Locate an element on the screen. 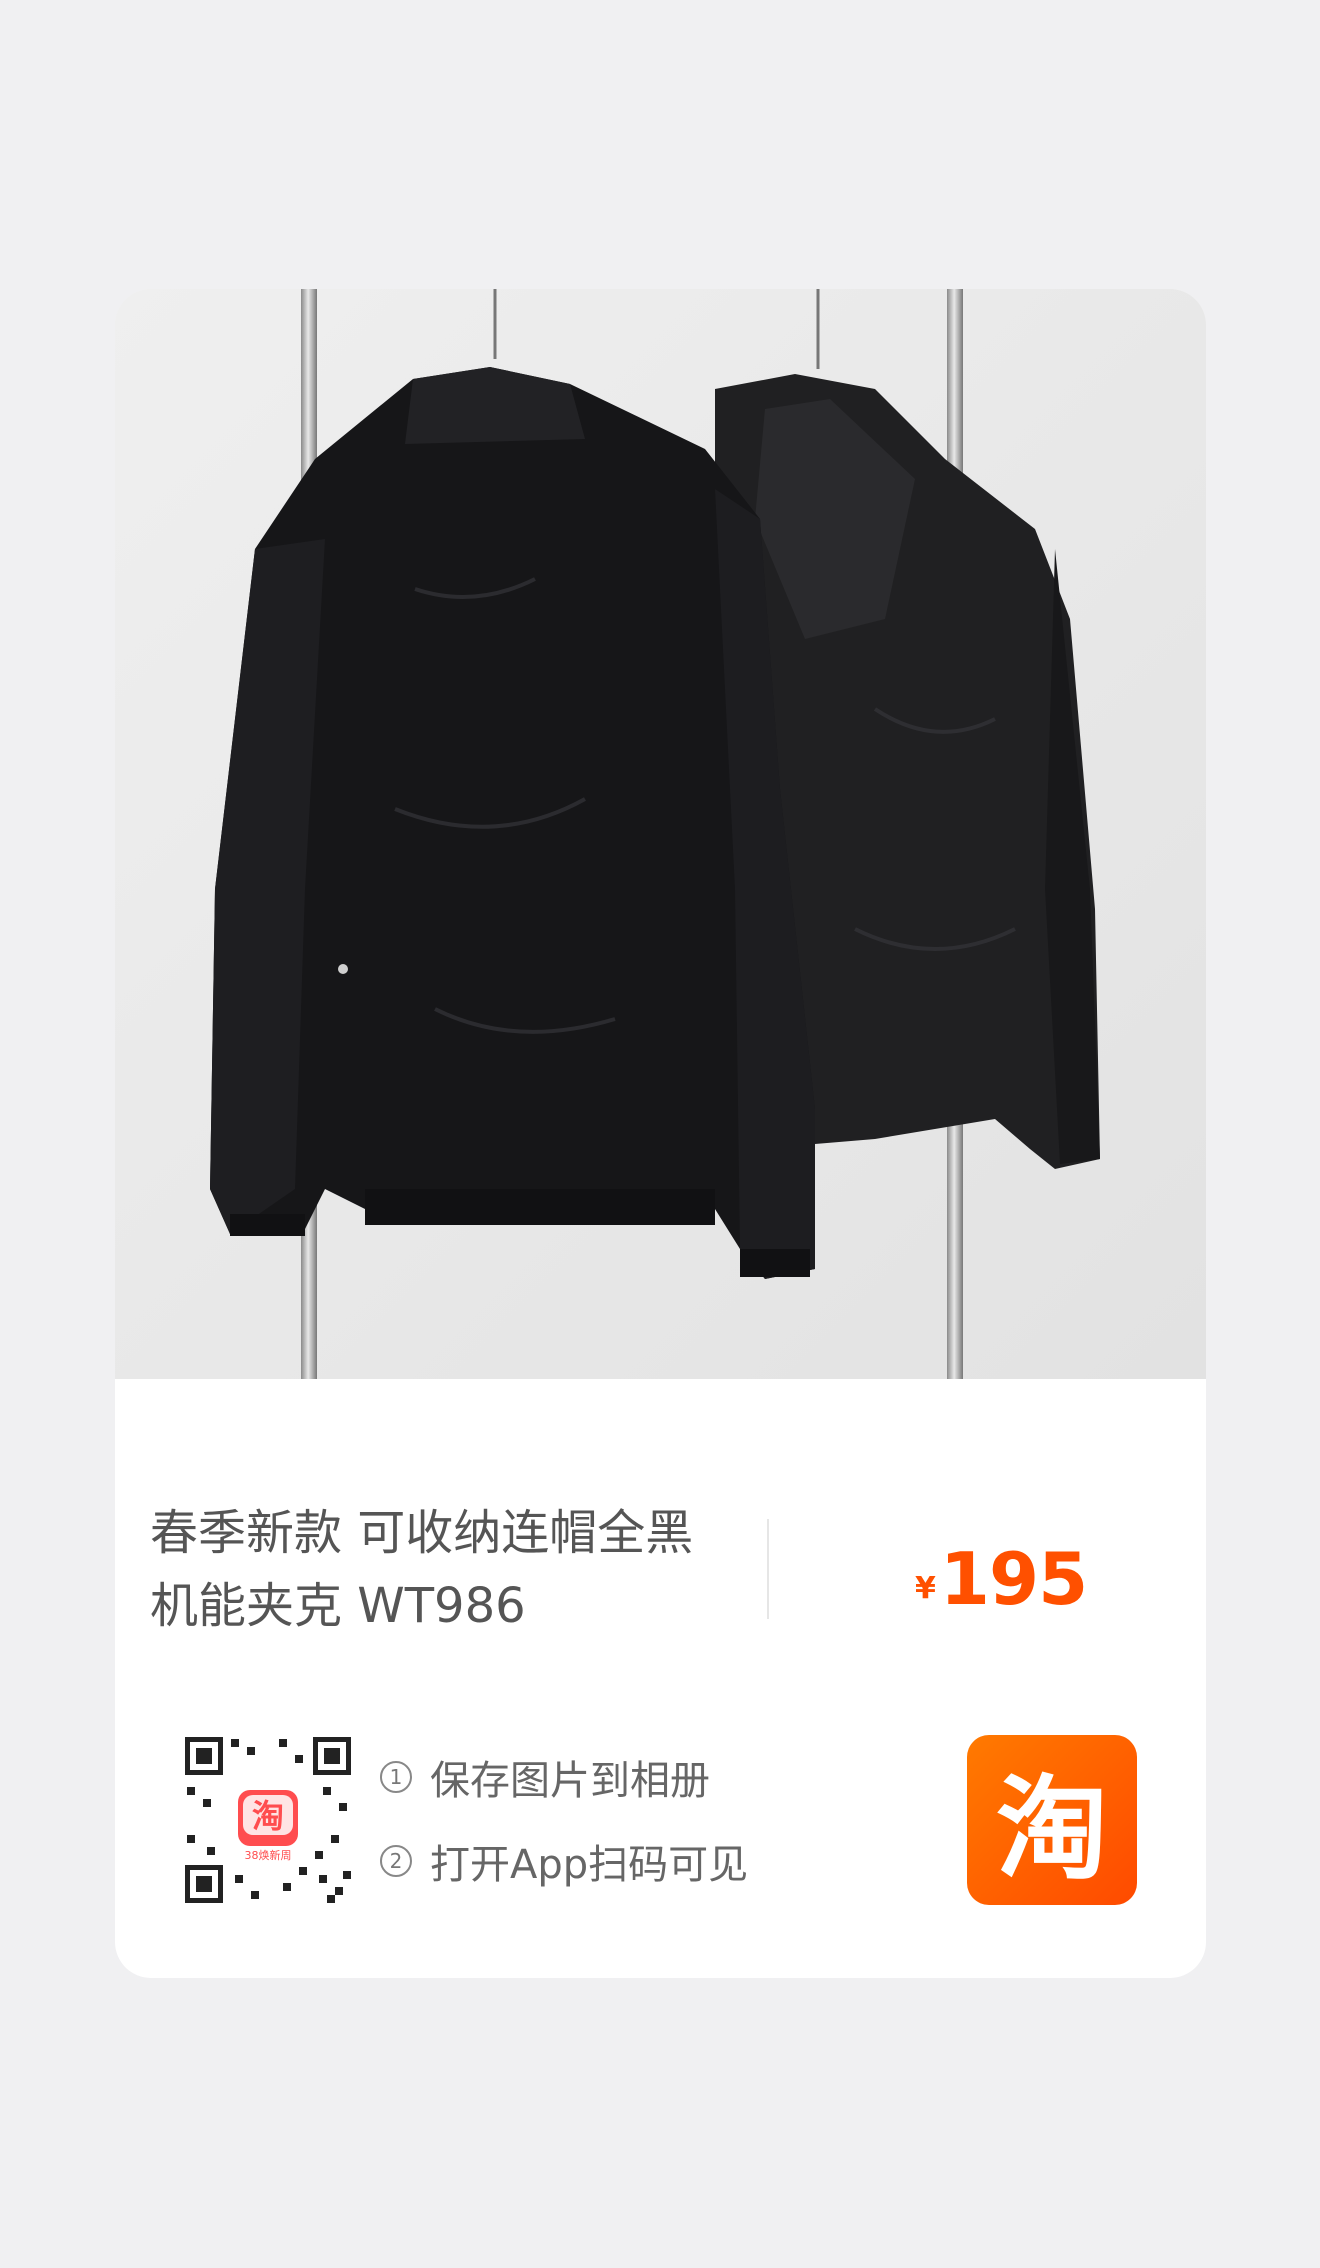 This screenshot has width=1320, height=2268. taobao-app-icon: 淘 is located at coordinates (1052, 1820).